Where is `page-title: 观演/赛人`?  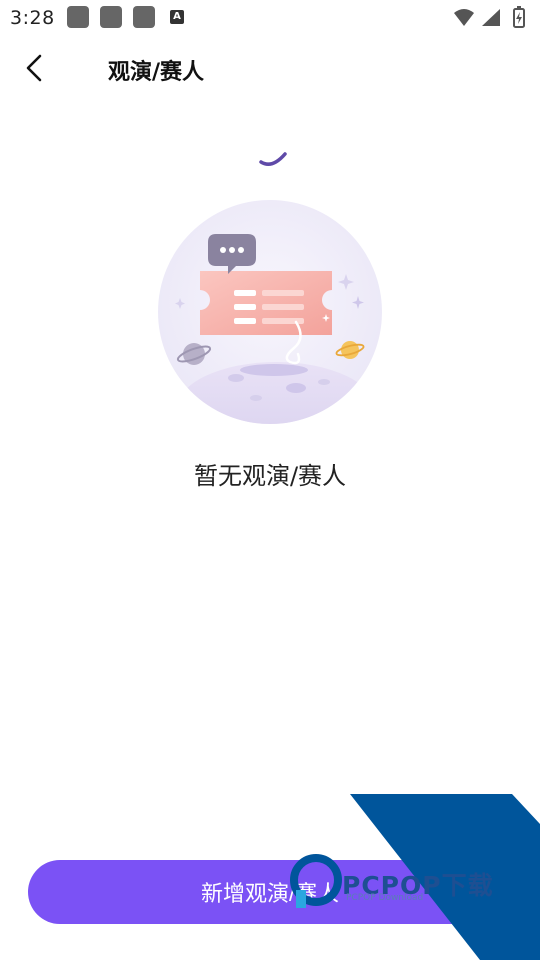 page-title: 观演/赛人 is located at coordinates (156, 72).